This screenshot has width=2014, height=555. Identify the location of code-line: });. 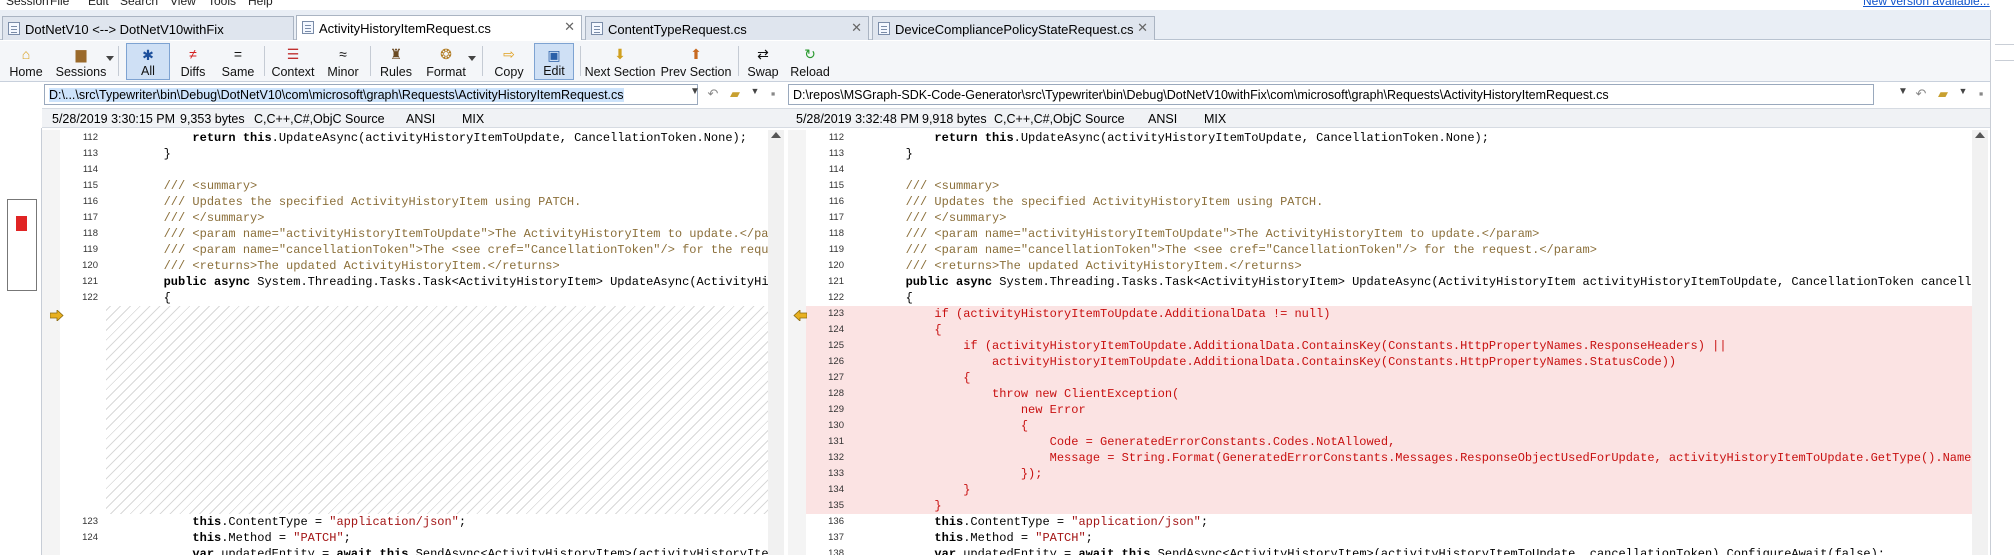
(945, 474).